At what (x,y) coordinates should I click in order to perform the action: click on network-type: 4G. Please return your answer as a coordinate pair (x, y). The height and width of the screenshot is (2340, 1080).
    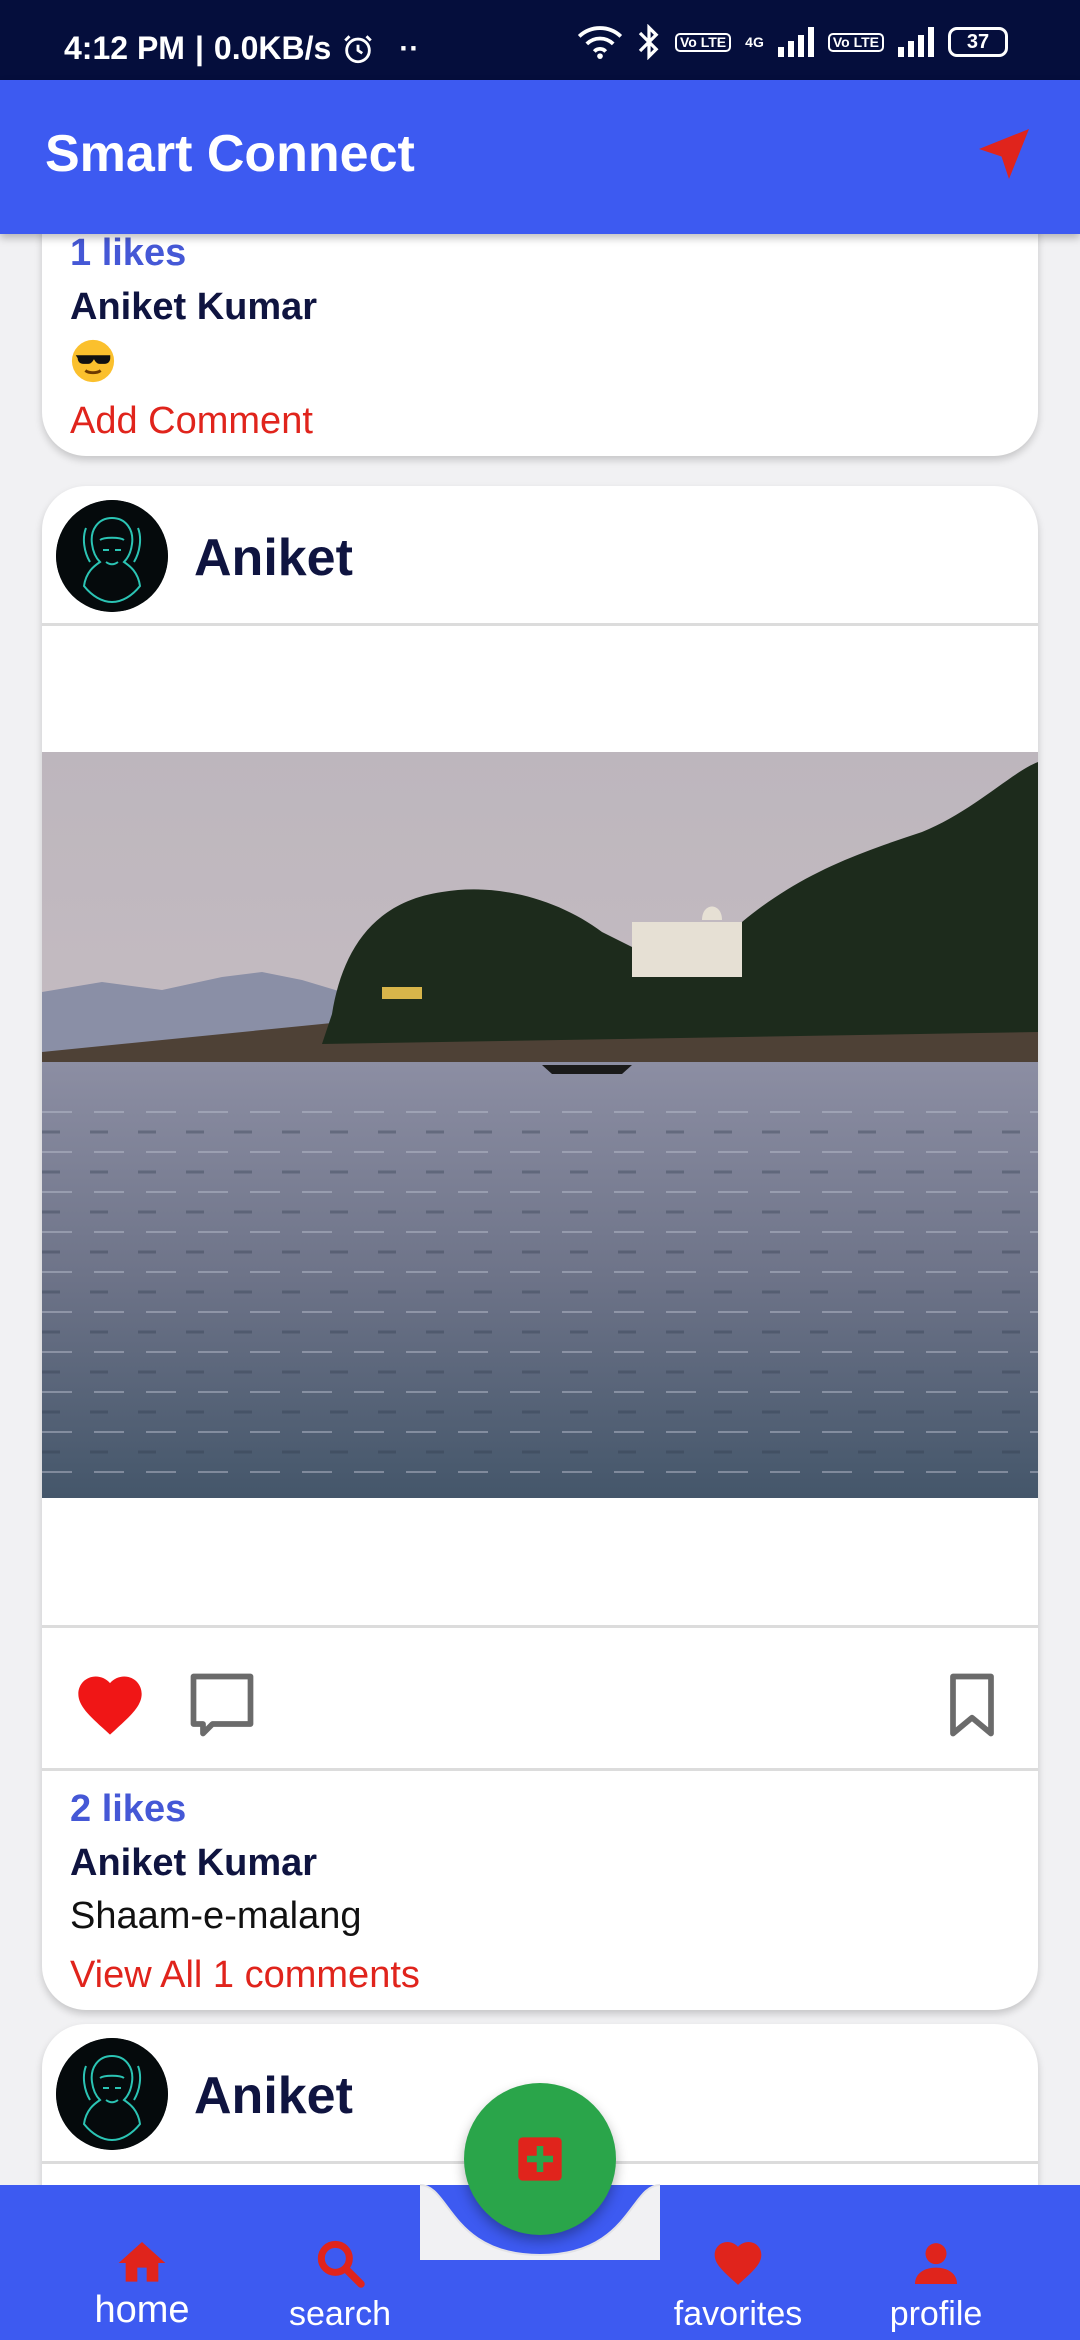
    Looking at the image, I should click on (754, 42).